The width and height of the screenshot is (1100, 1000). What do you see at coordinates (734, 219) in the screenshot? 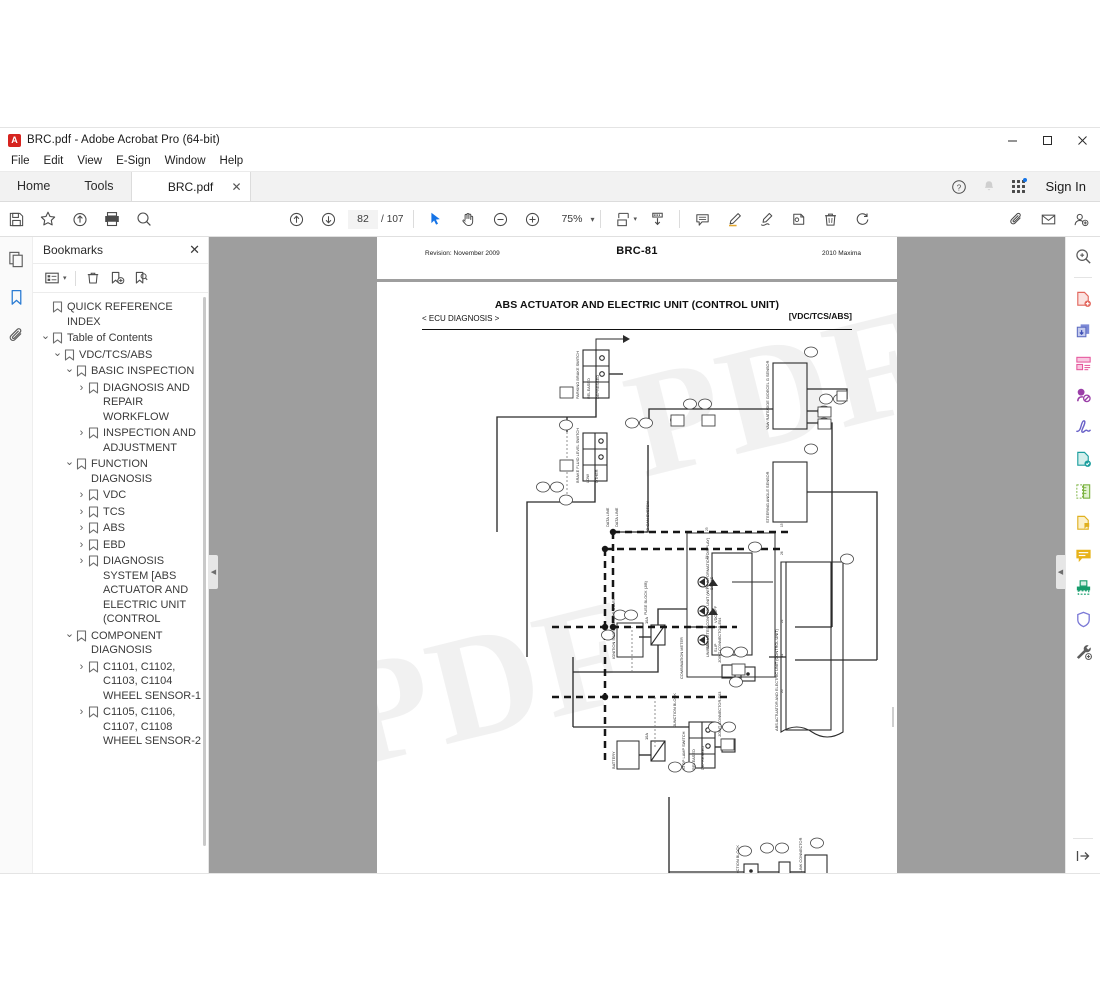
I see `highlight-icon` at bounding box center [734, 219].